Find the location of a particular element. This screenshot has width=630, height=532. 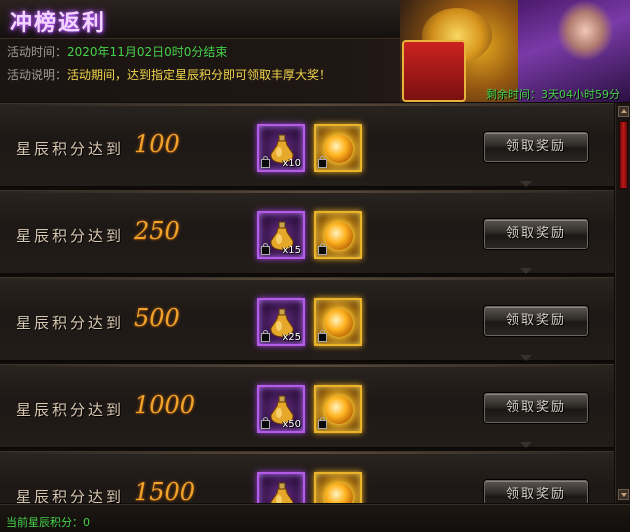

requirement-value: 500 is located at coordinates (157, 318).